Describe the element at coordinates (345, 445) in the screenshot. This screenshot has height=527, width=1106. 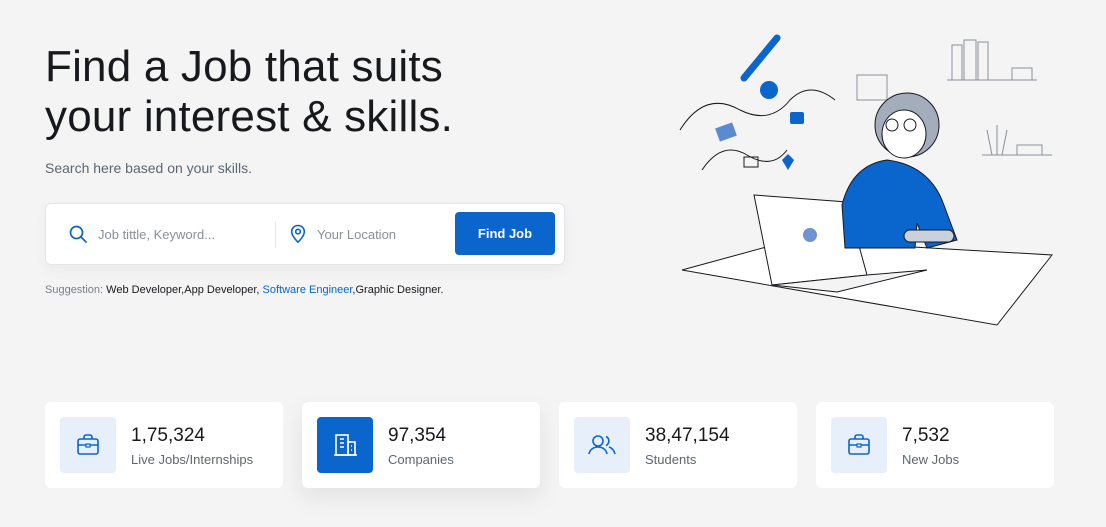
I see `building-icon` at that location.